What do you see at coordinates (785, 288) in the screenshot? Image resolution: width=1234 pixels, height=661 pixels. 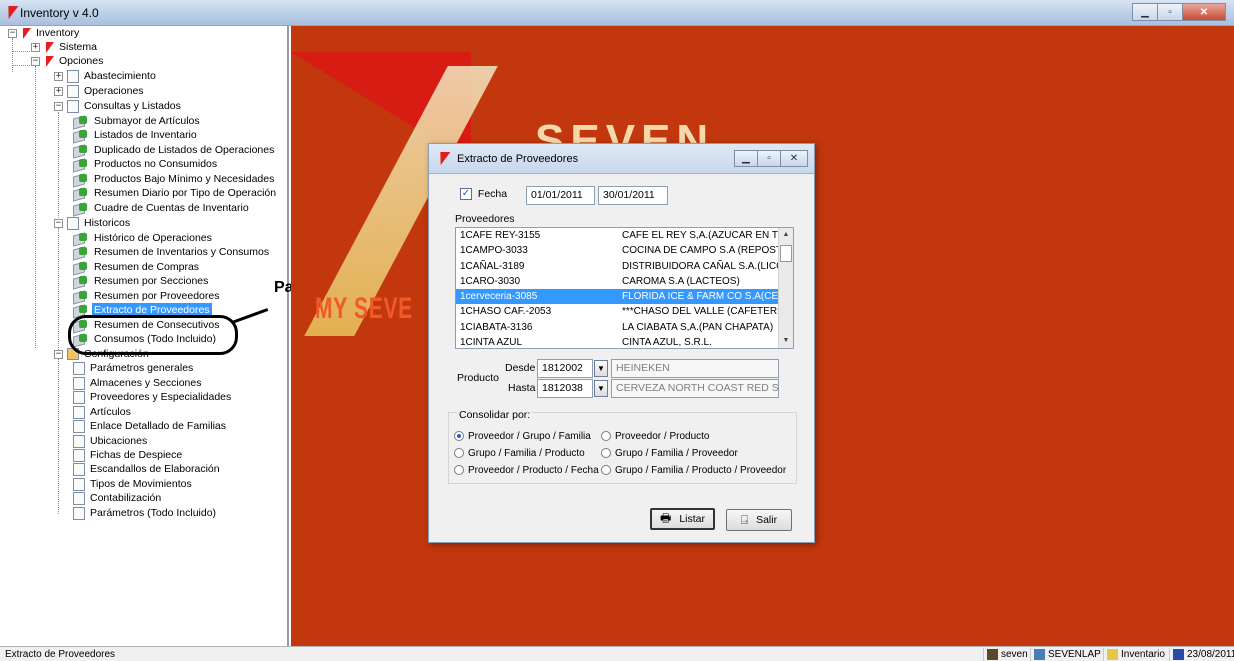 I see `proveedores-scrollbar: ▲ ▼` at bounding box center [785, 288].